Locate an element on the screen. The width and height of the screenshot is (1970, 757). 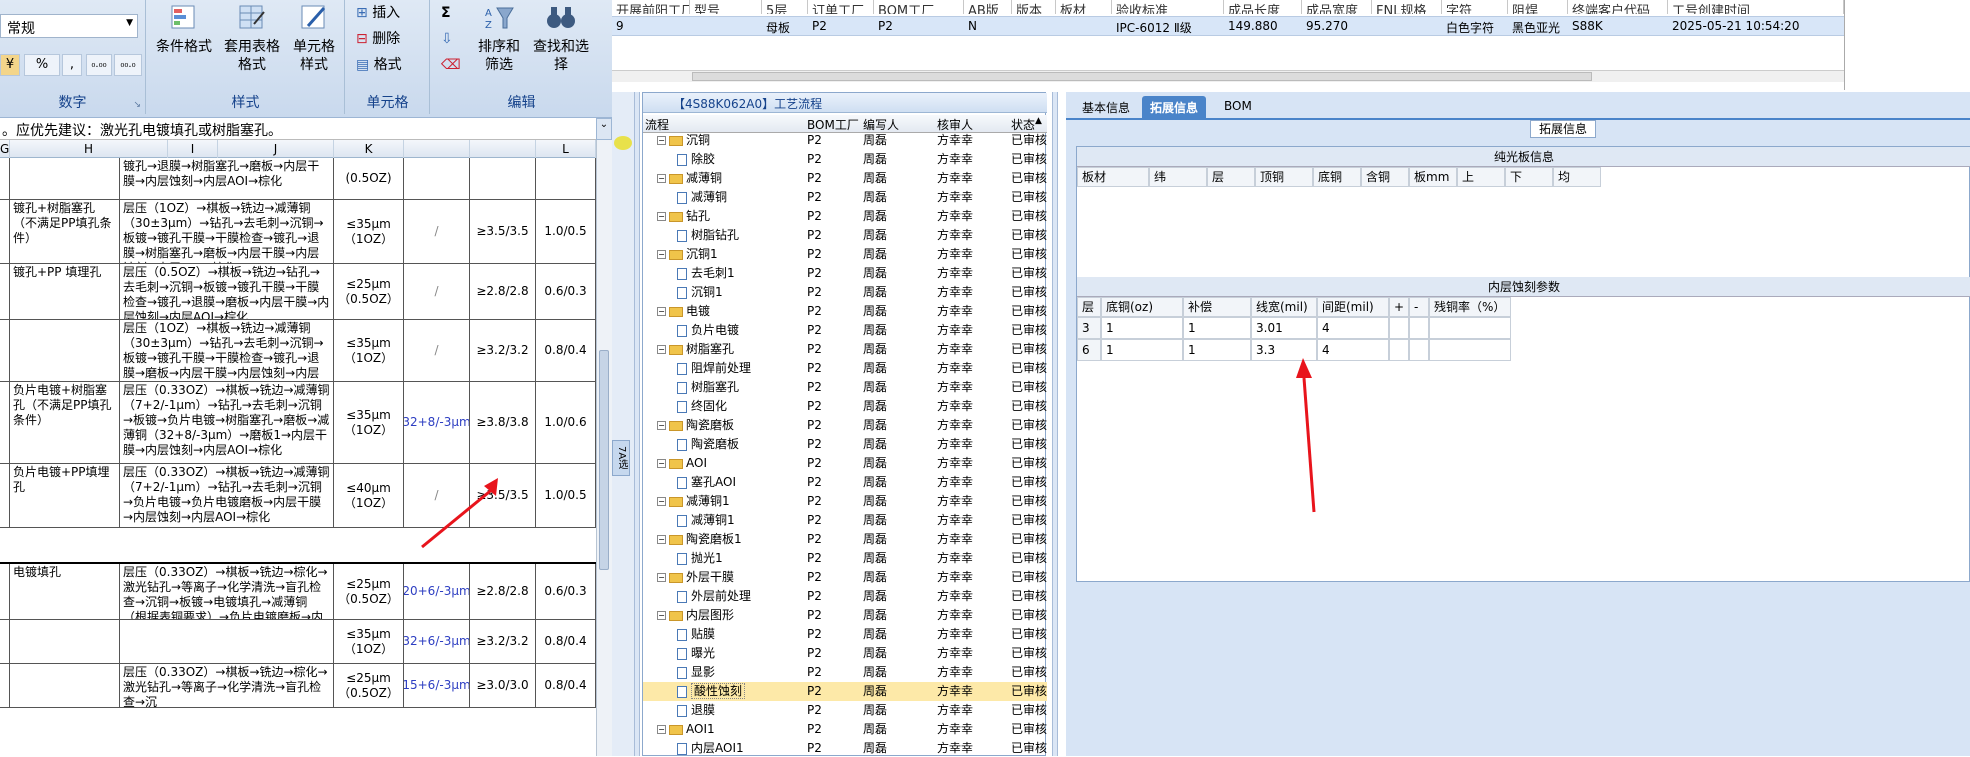
red-arrow-erp-head is located at coordinates (1304, 368).